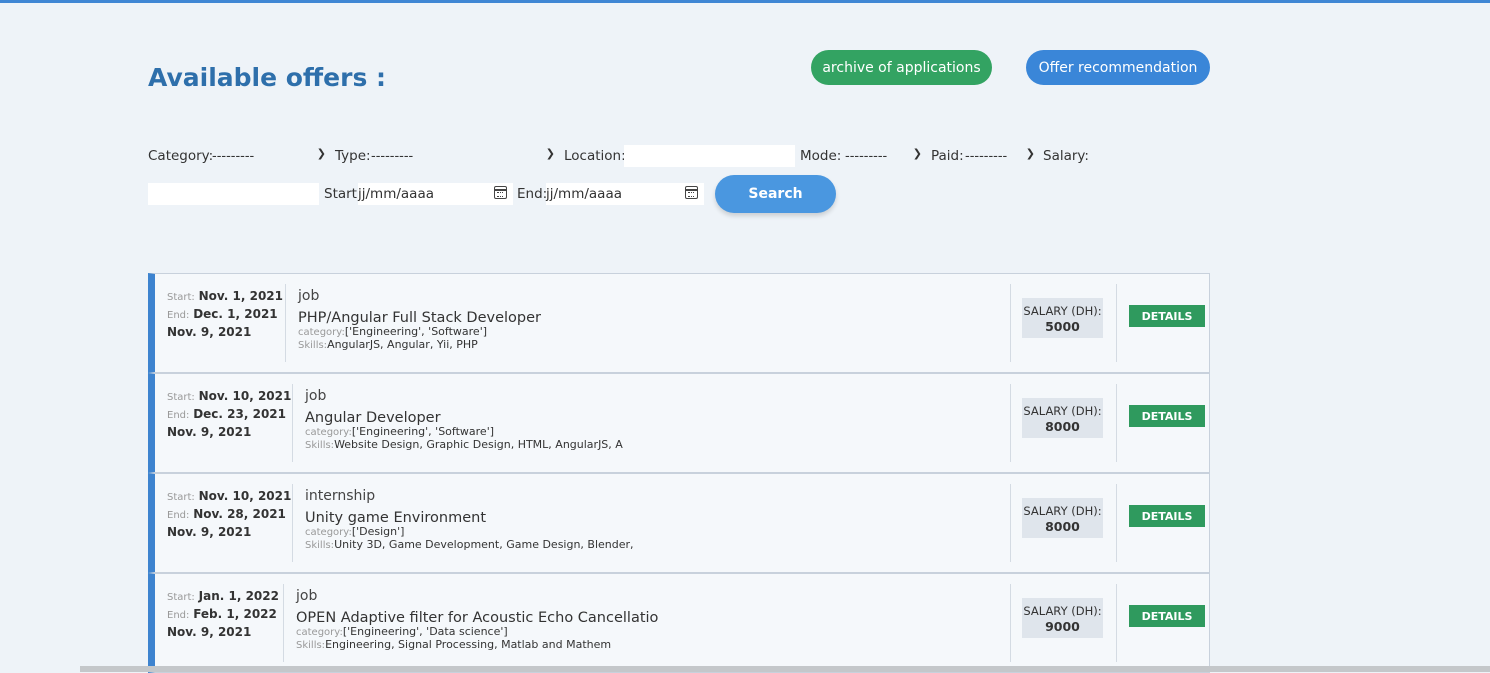 The height and width of the screenshot is (673, 1490). I want to click on end-date-input: jj/mm/aaaa, so click(625, 194).